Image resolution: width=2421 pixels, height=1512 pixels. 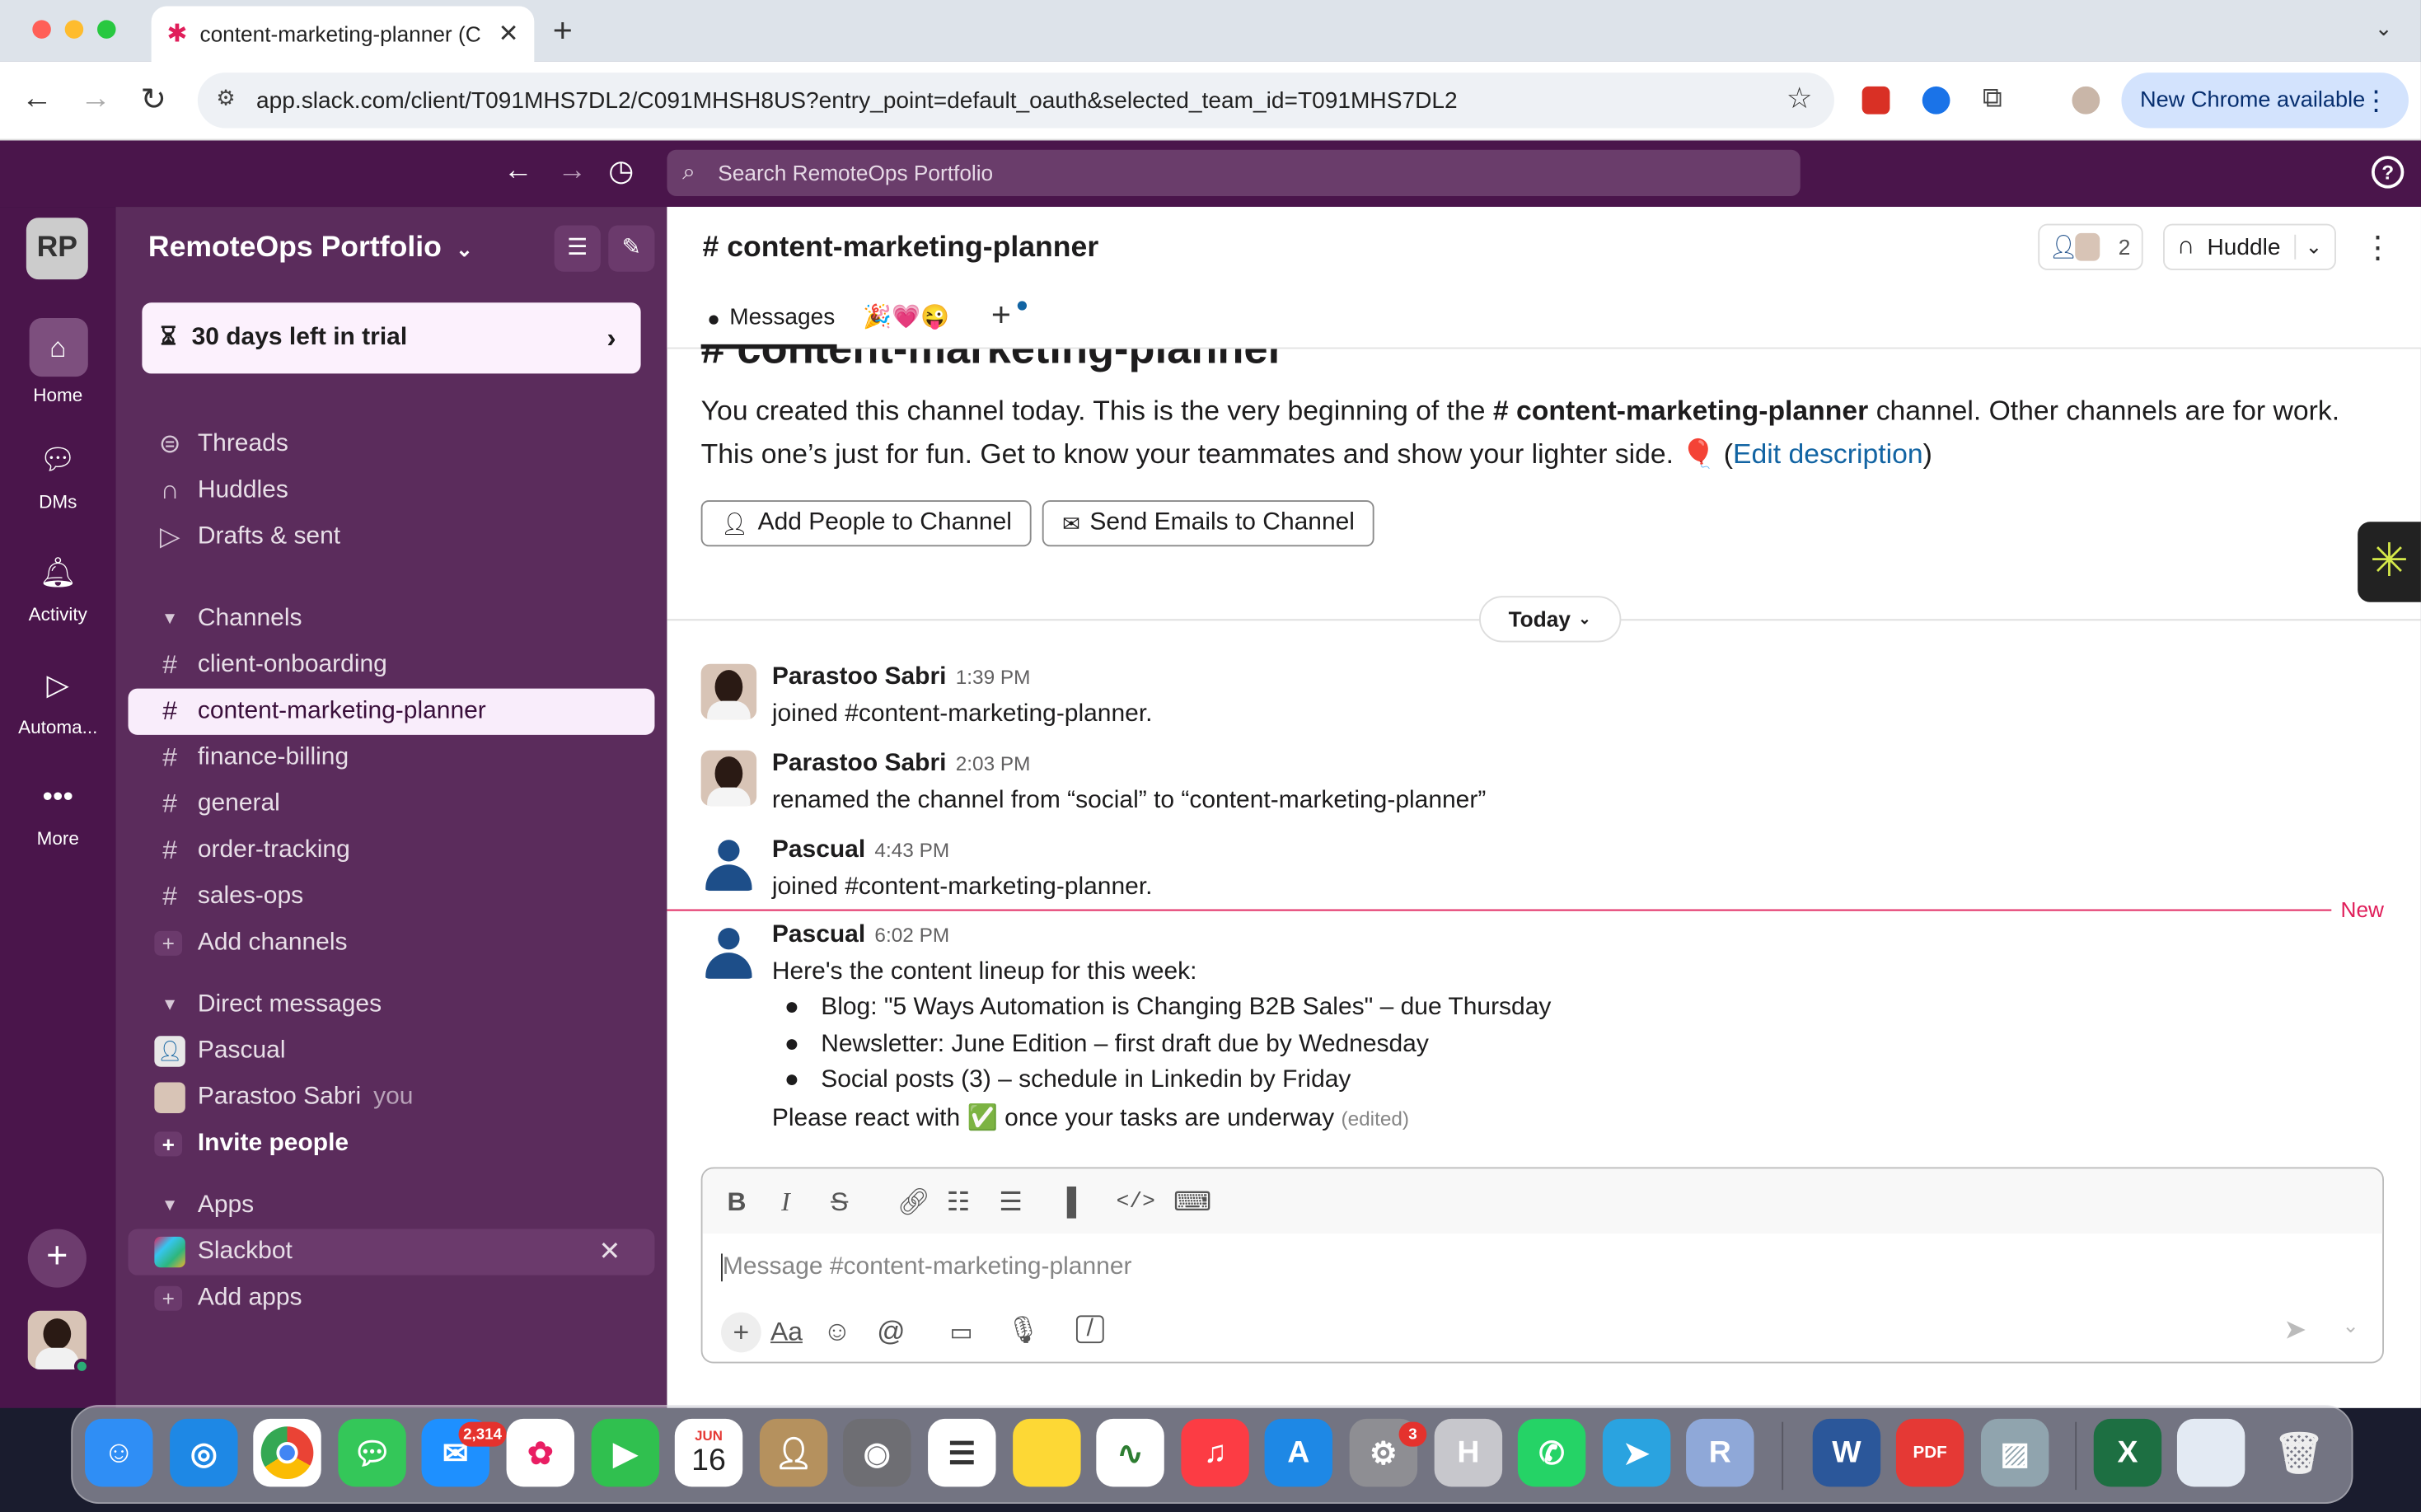 What do you see at coordinates (2085, 100) in the screenshot?
I see `profile-avatar` at bounding box center [2085, 100].